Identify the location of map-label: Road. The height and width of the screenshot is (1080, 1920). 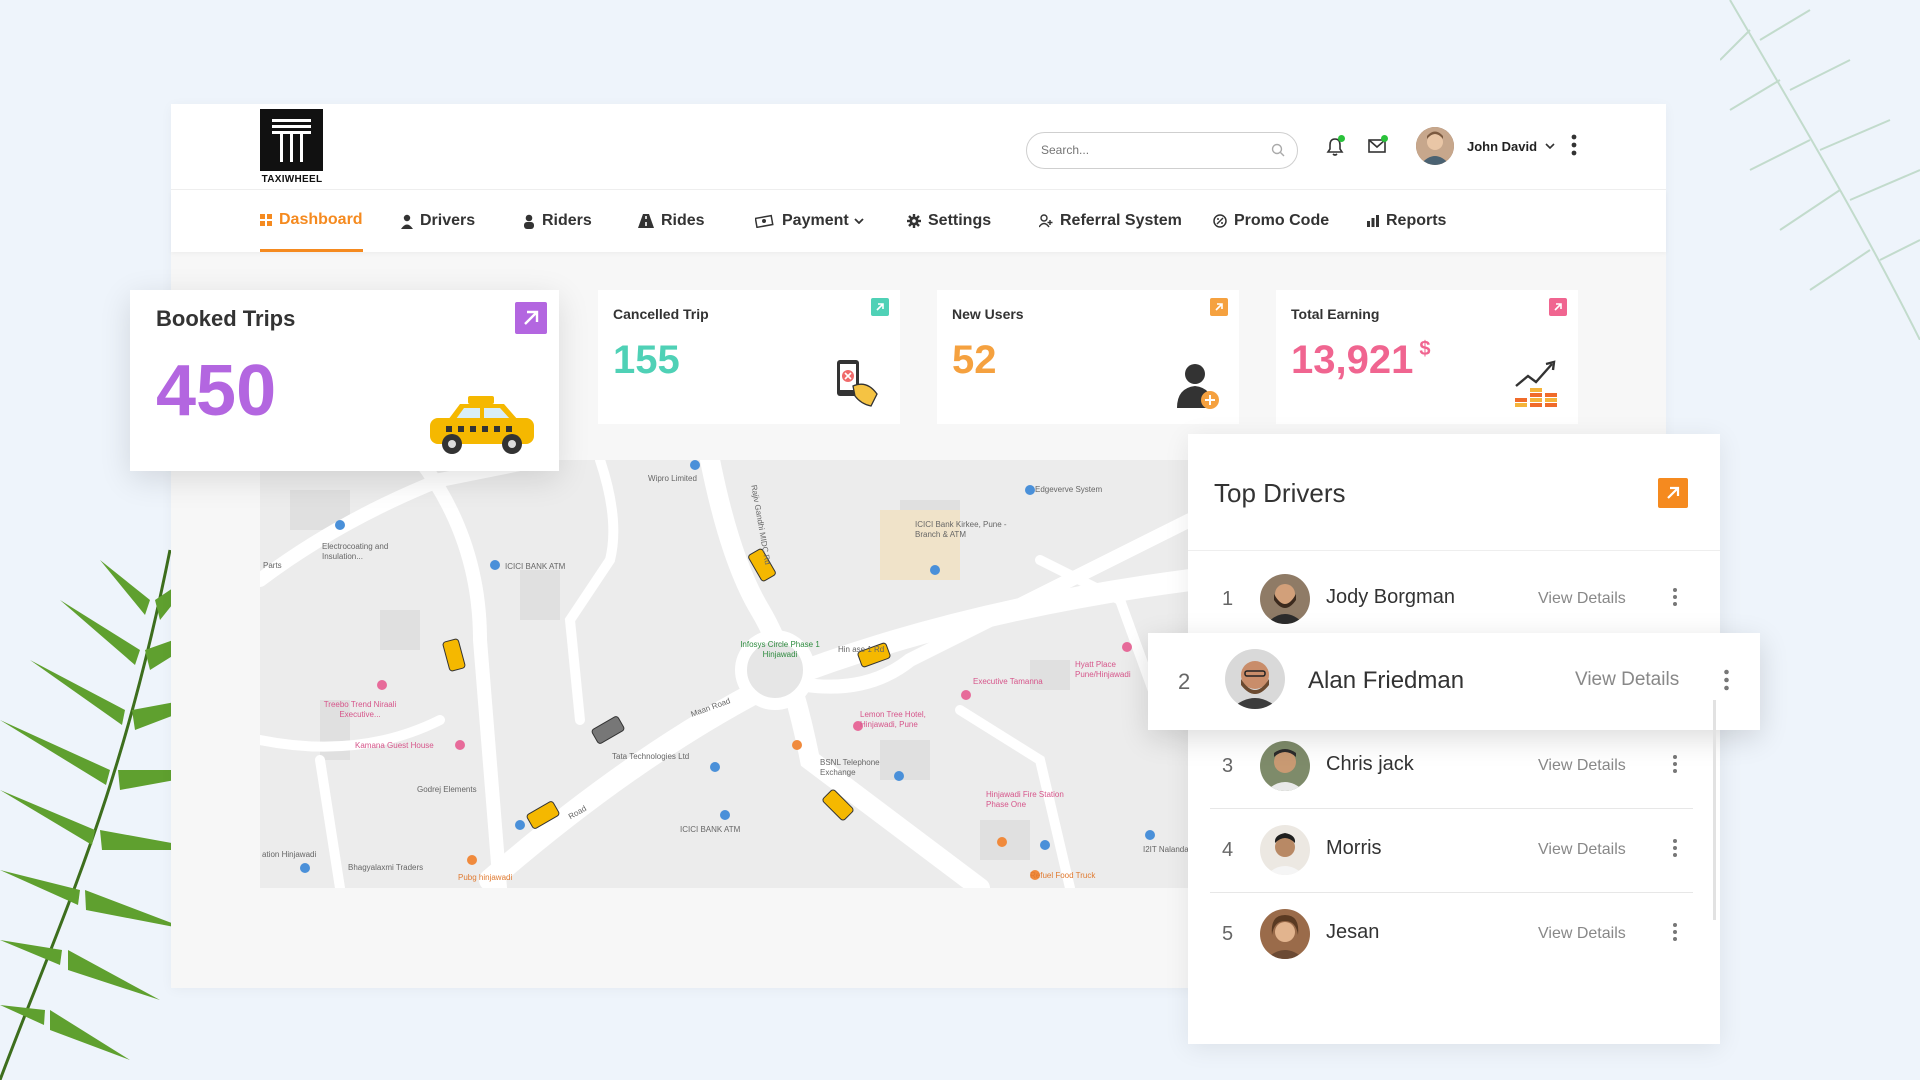
(577, 812).